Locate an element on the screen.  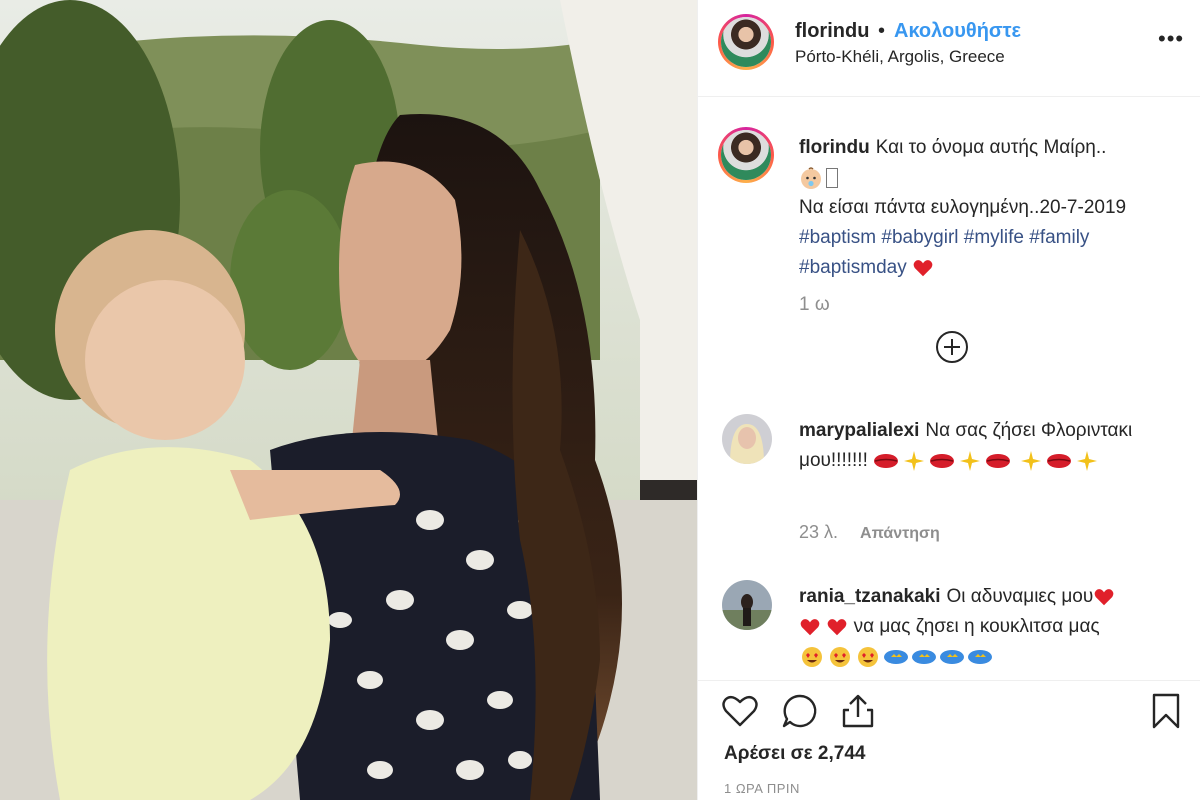
more-dots-icon: ••• is located at coordinates (1171, 39).